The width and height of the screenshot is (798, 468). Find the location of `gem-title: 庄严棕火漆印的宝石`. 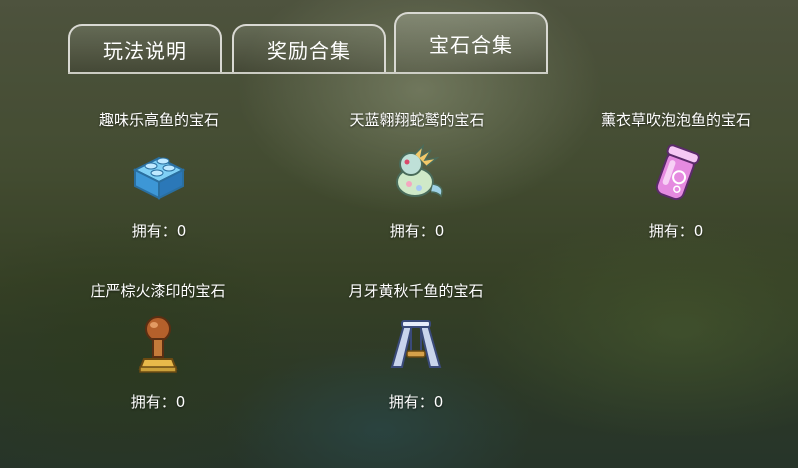

gem-title: 庄严棕火漆印的宝石 is located at coordinates (158, 291).